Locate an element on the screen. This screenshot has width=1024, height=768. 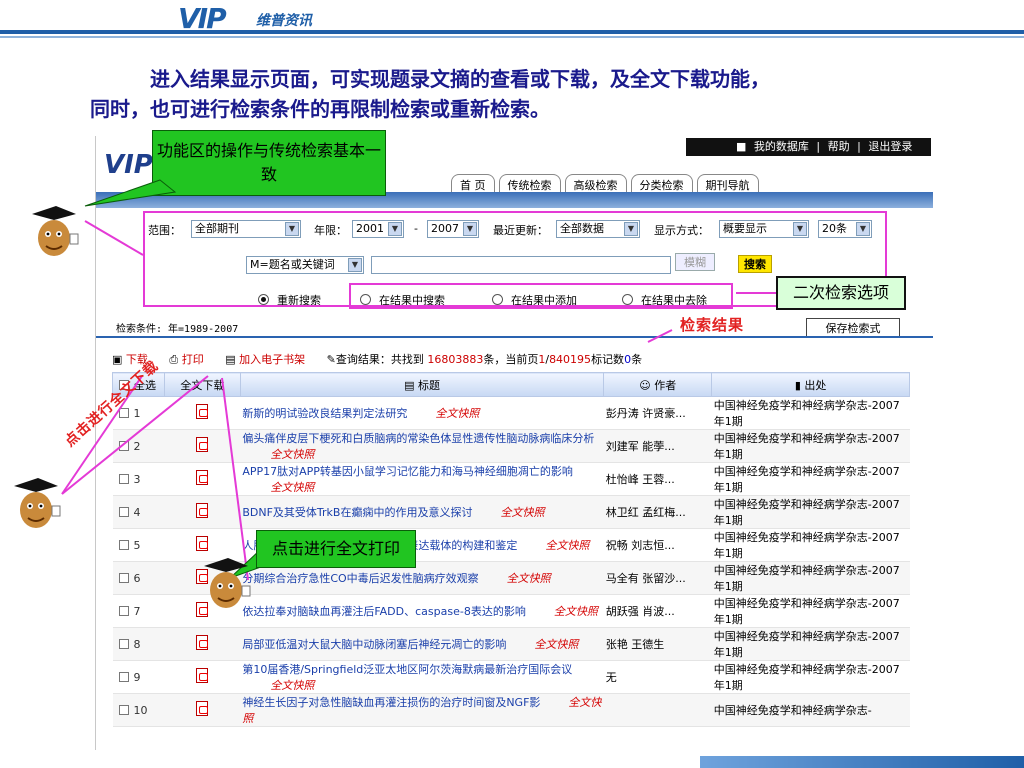
save-query-button: 保存检索式 is located at coordinates (853, 328).